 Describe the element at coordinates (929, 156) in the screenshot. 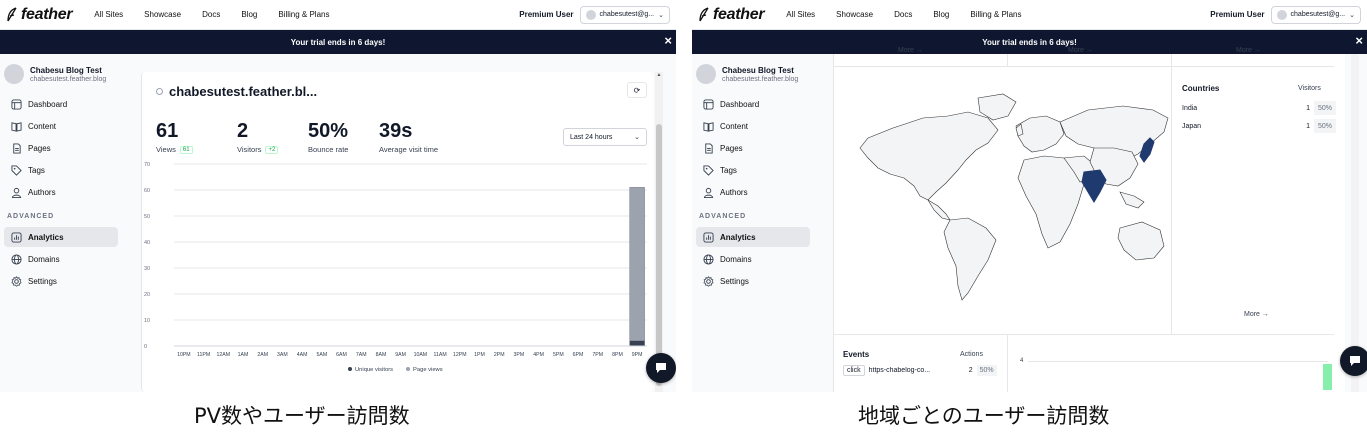

I see `map-north-america` at that location.